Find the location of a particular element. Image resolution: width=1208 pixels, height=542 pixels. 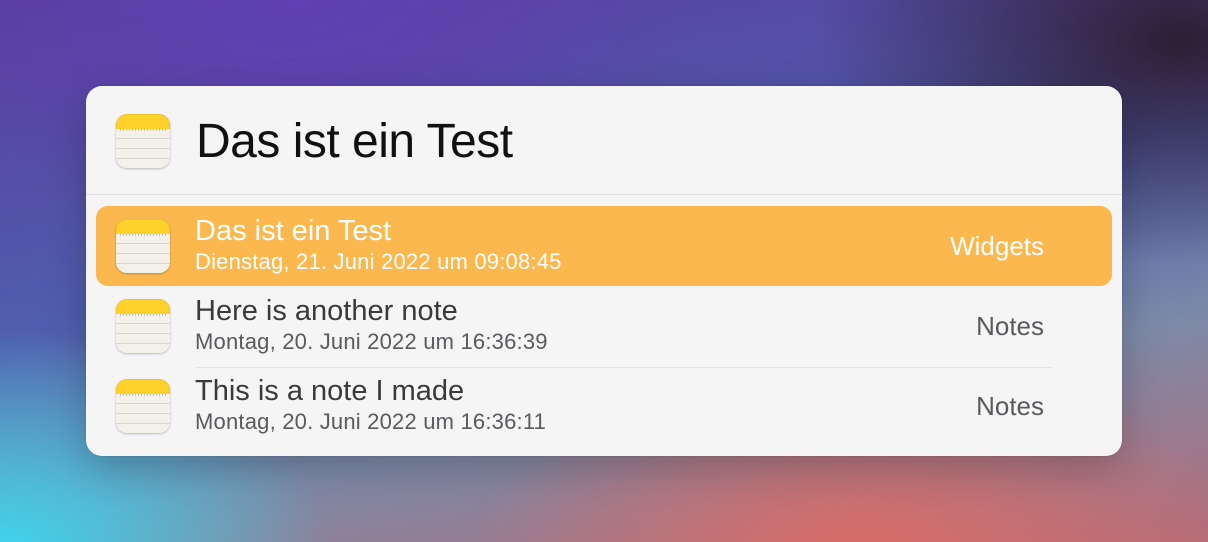

result-date: Montag, 20. Juni 2022 um 16:36:39 is located at coordinates (371, 341).